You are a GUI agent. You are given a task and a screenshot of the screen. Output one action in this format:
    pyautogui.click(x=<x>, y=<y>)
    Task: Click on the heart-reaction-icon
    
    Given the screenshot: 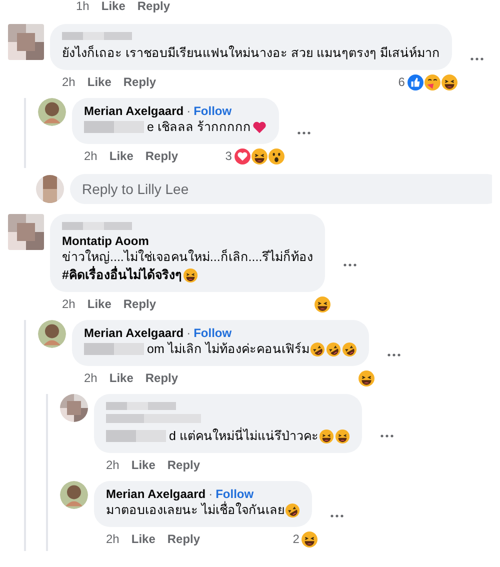 What is the action you would take?
    pyautogui.click(x=242, y=156)
    